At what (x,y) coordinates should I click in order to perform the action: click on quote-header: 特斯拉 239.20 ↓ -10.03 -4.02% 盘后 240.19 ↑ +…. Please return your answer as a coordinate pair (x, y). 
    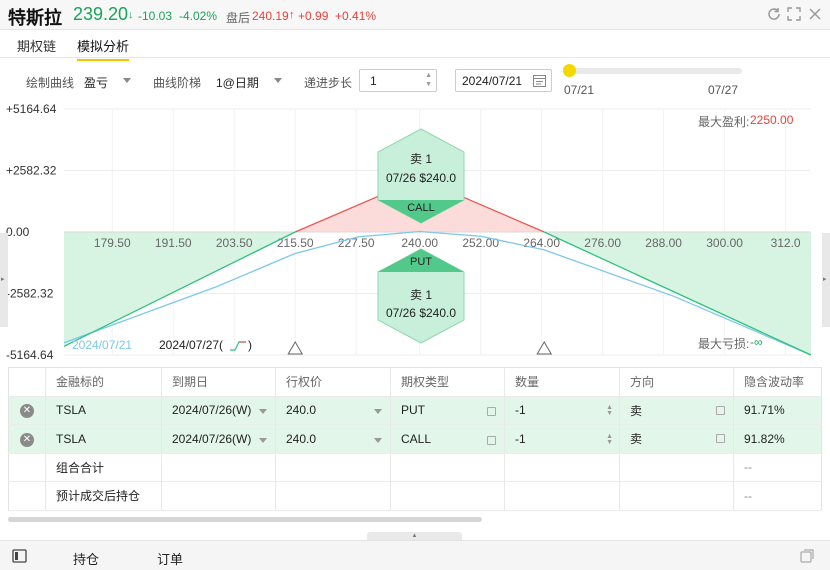
    Looking at the image, I should click on (415, 15).